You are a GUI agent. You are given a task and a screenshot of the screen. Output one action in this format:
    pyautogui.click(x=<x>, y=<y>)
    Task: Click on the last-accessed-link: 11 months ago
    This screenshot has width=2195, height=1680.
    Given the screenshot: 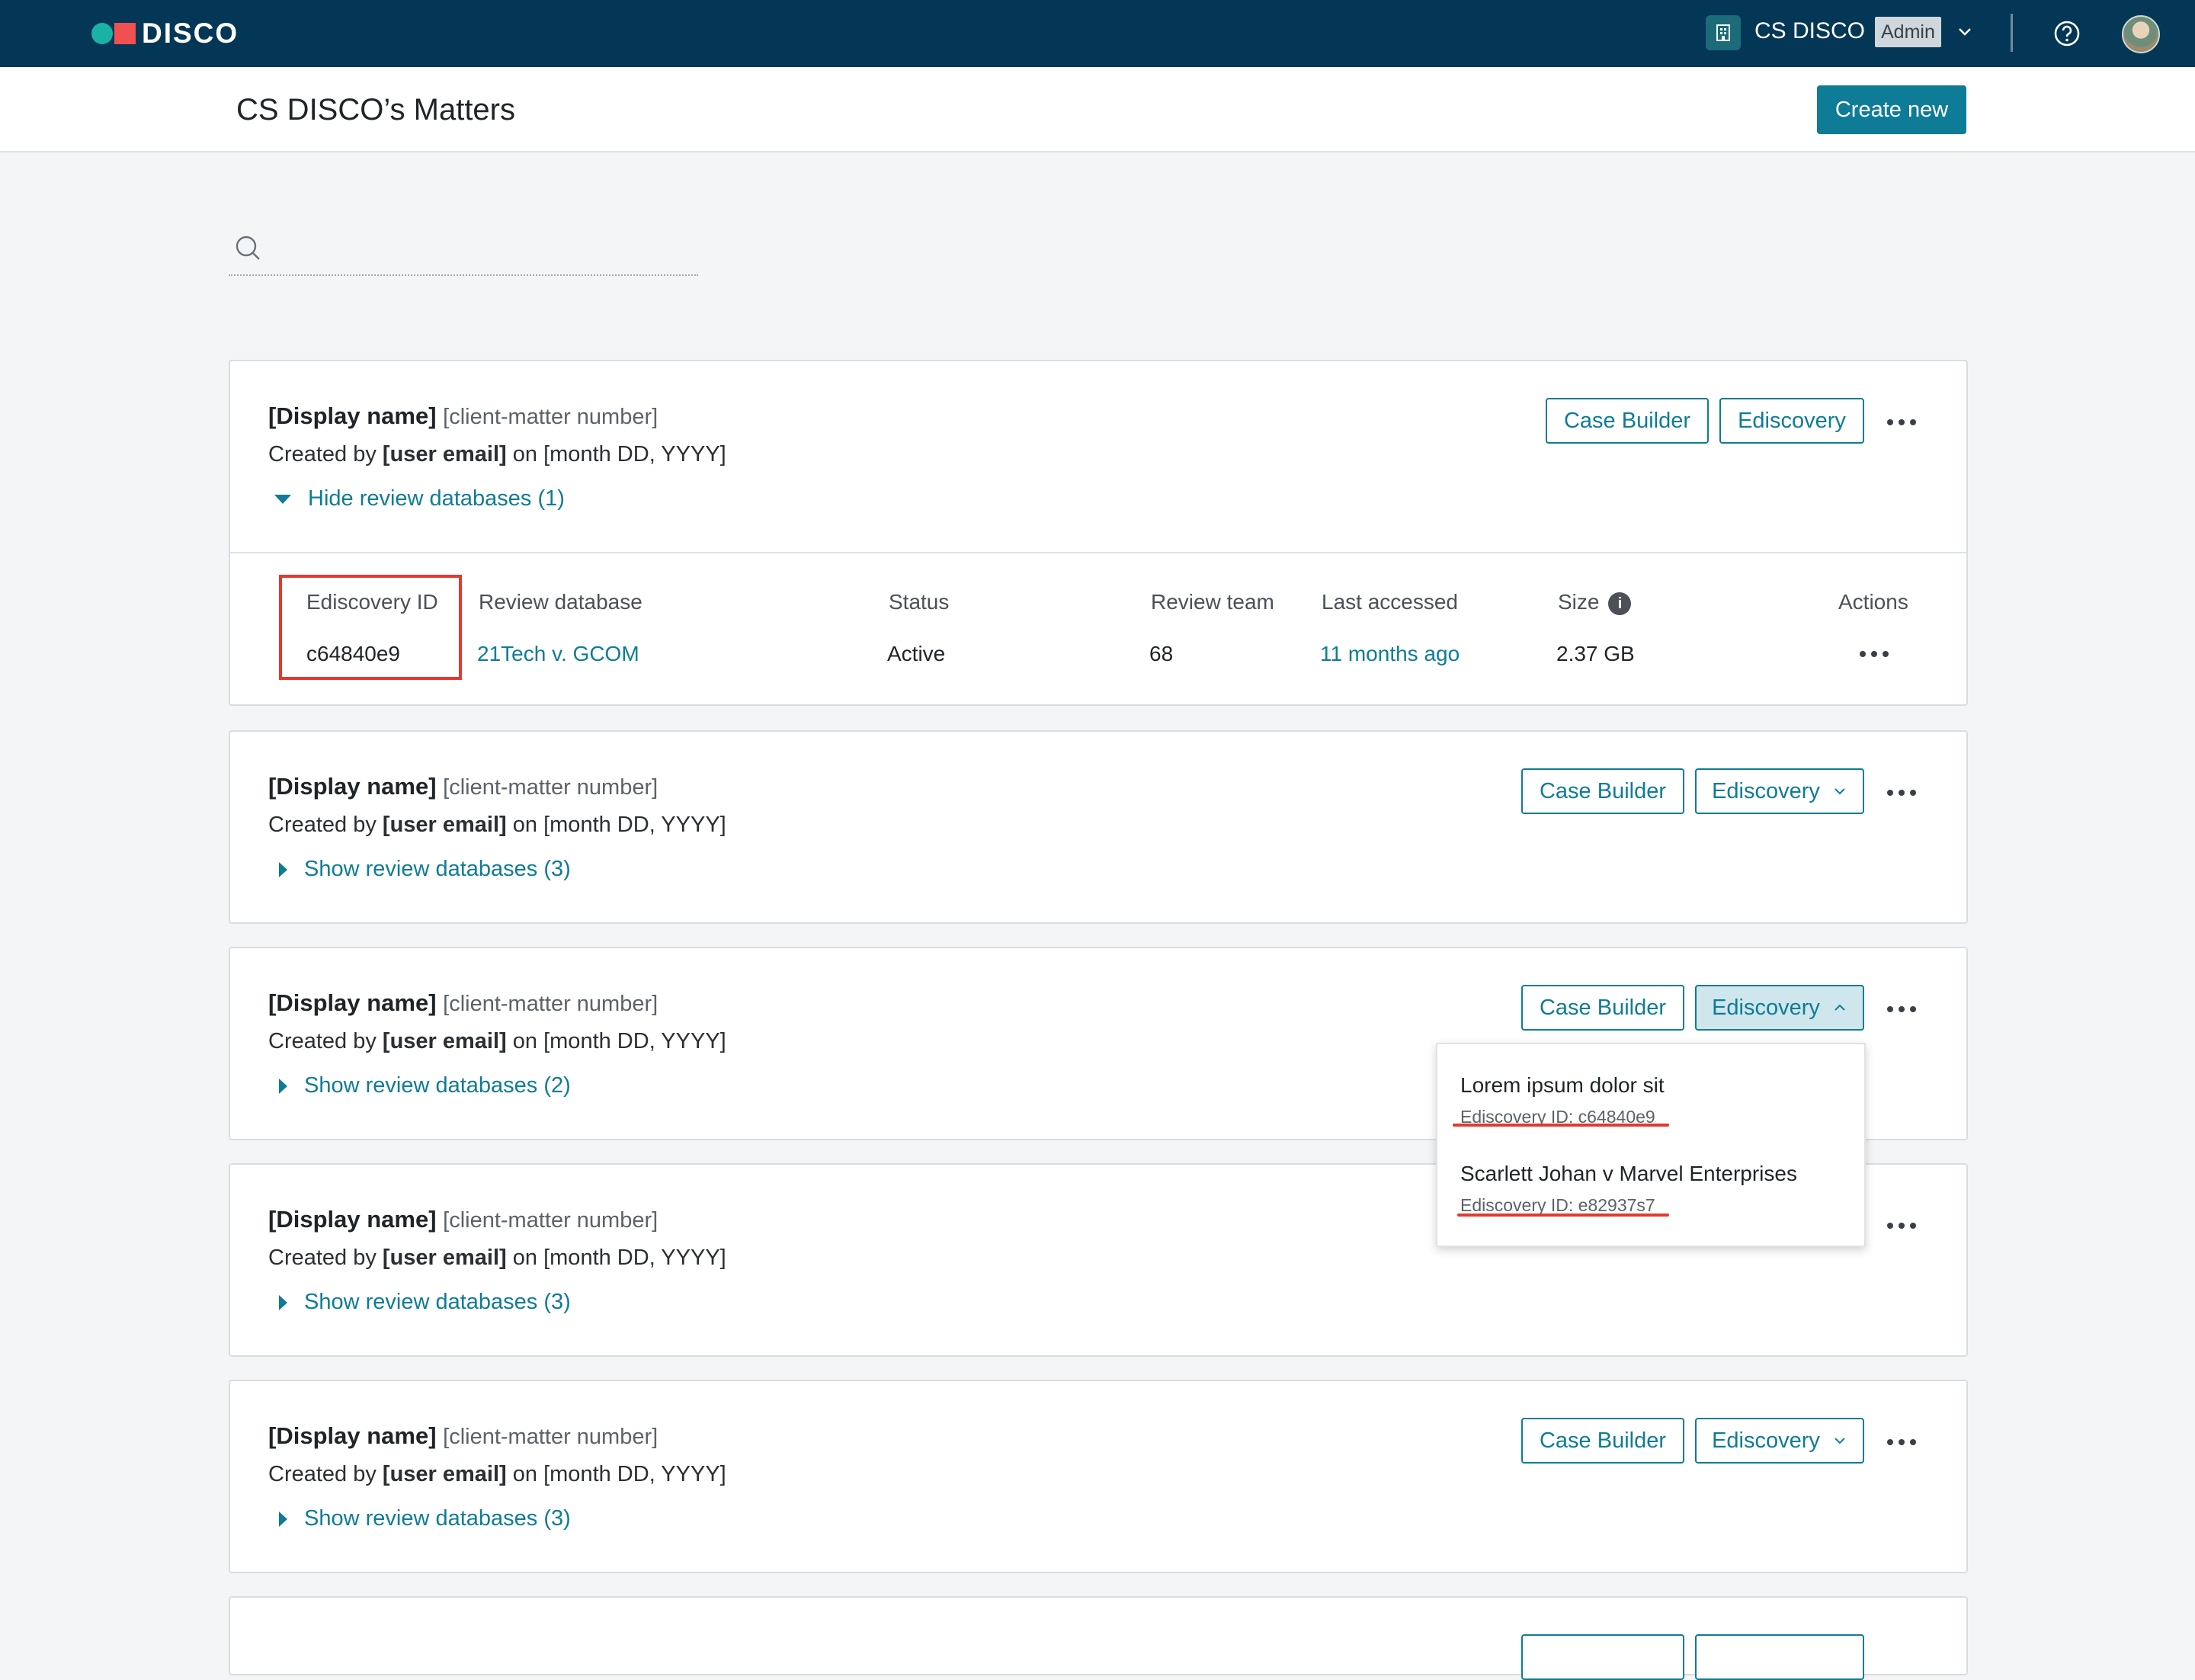 What is the action you would take?
    pyautogui.click(x=1390, y=654)
    